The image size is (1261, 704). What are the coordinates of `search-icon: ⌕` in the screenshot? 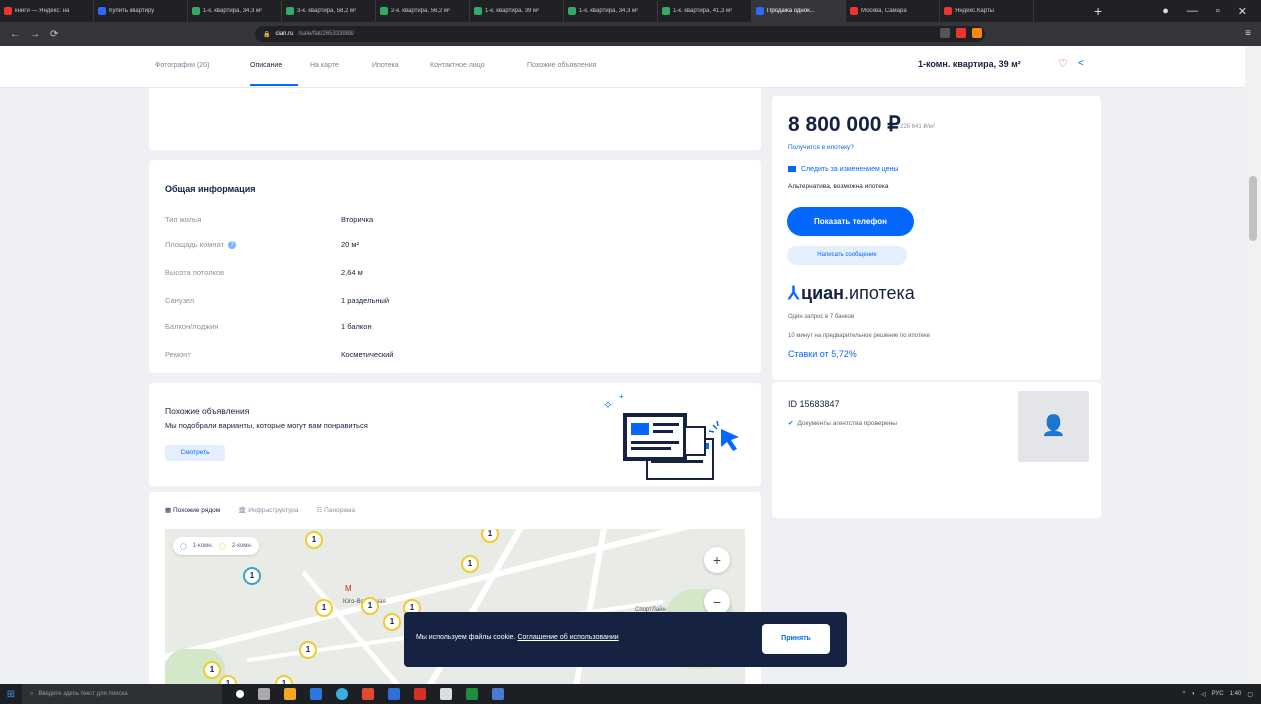 It's located at (32, 693).